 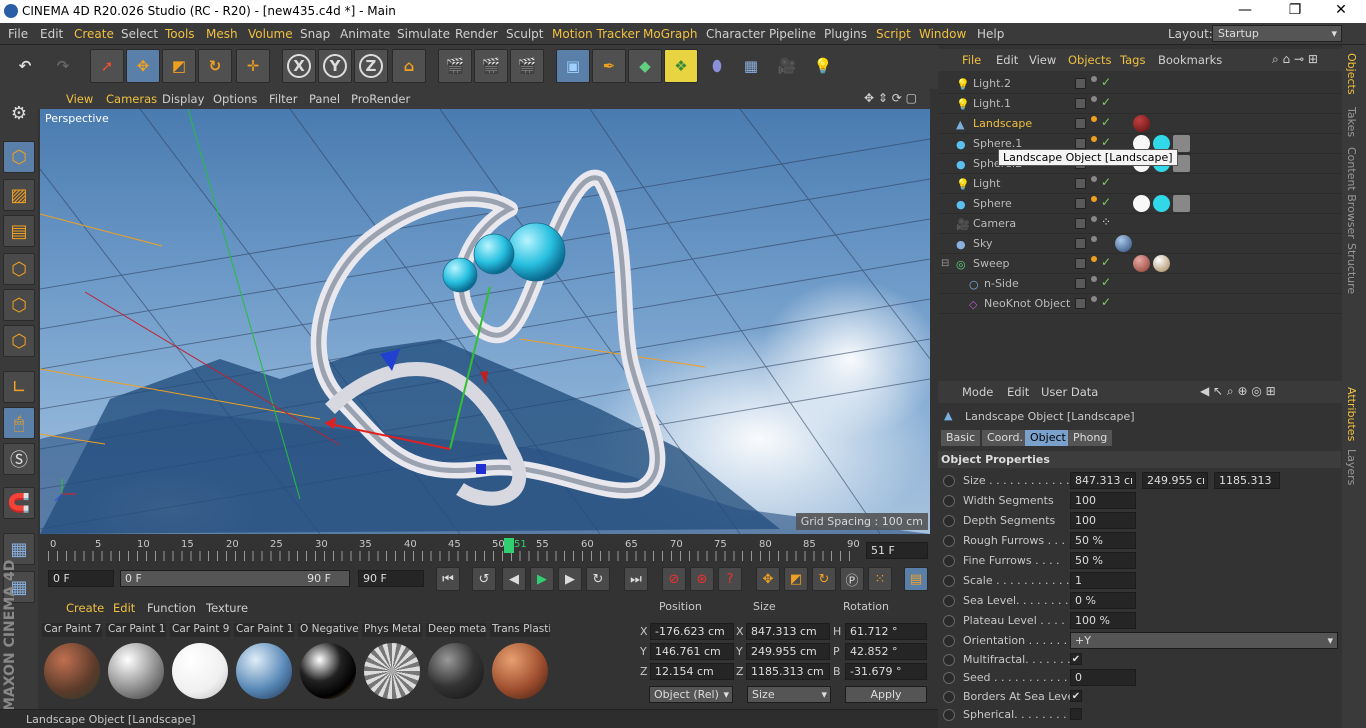 I want to click on material-menu-create: Create, so click(x=85, y=608).